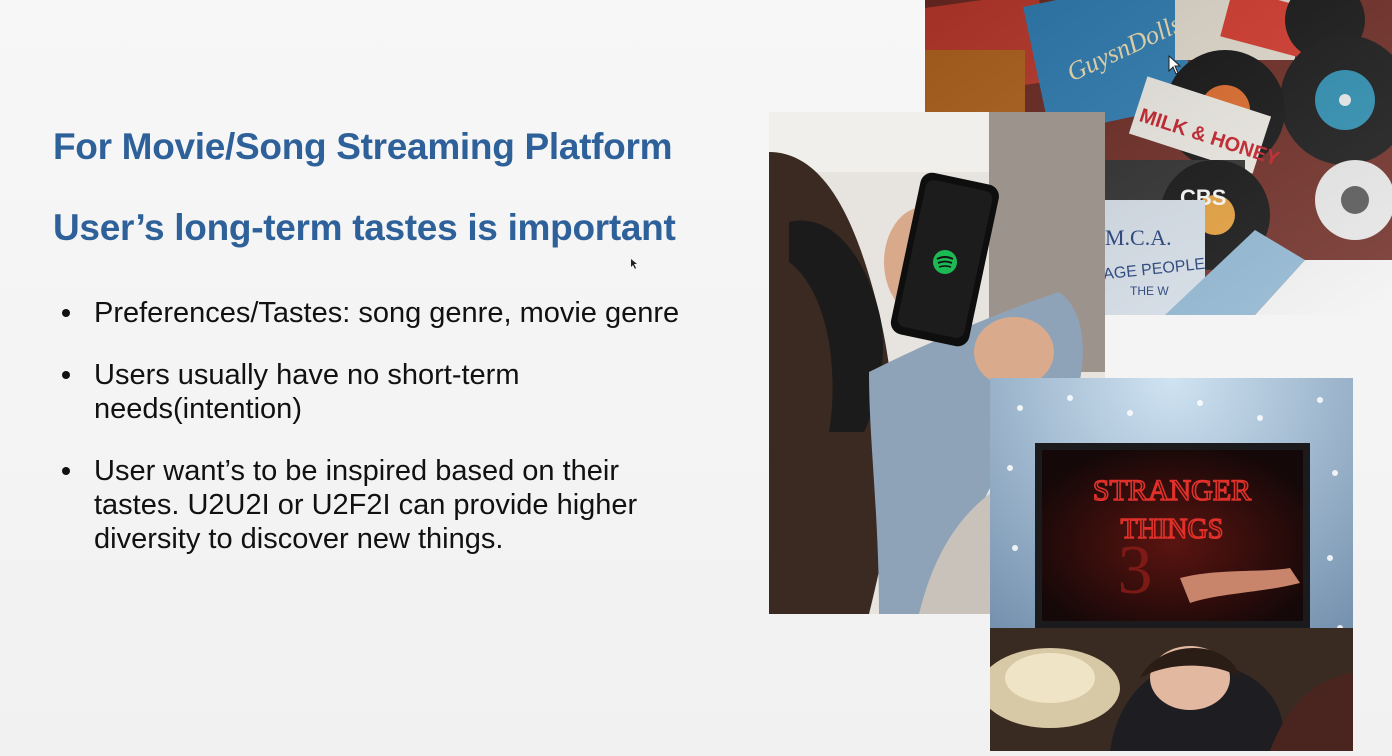 Image resolution: width=1392 pixels, height=756 pixels. Describe the element at coordinates (634, 264) in the screenshot. I see `pointer-mark-icon` at that location.